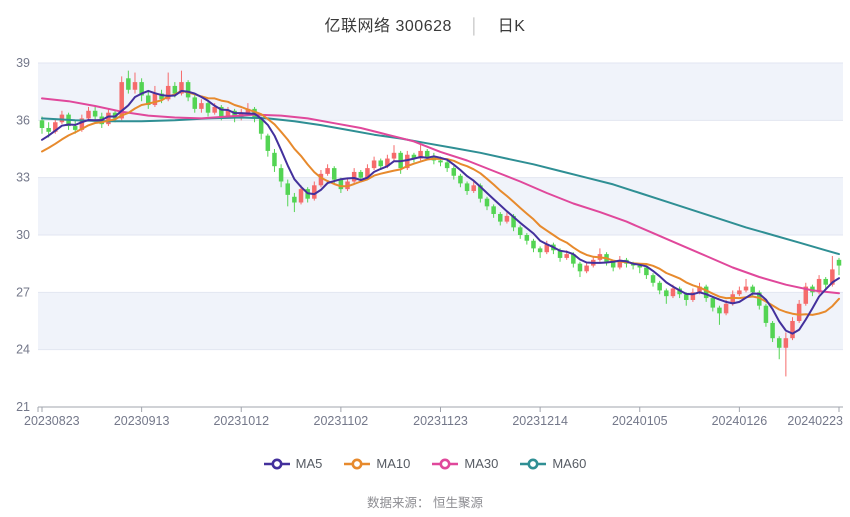 This screenshot has width=850, height=517. I want to click on x-tick-label: 20231102, so click(341, 421).